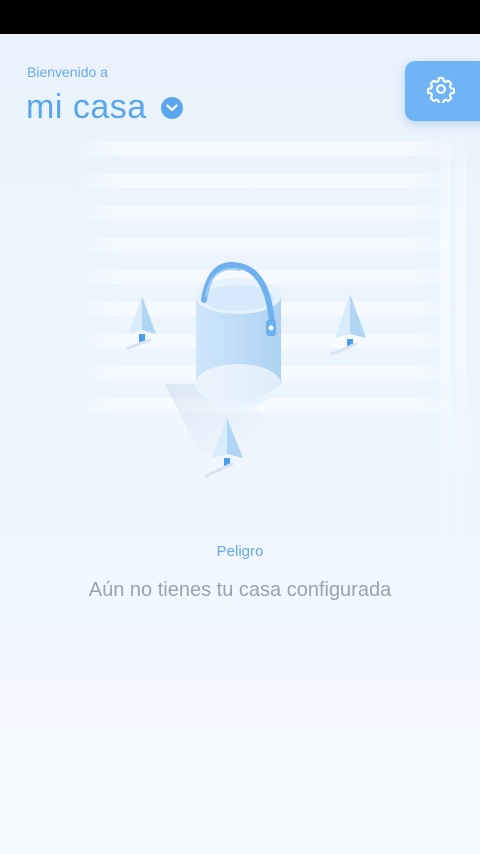  What do you see at coordinates (246, 370) in the screenshot?
I see `bucket-illustration` at bounding box center [246, 370].